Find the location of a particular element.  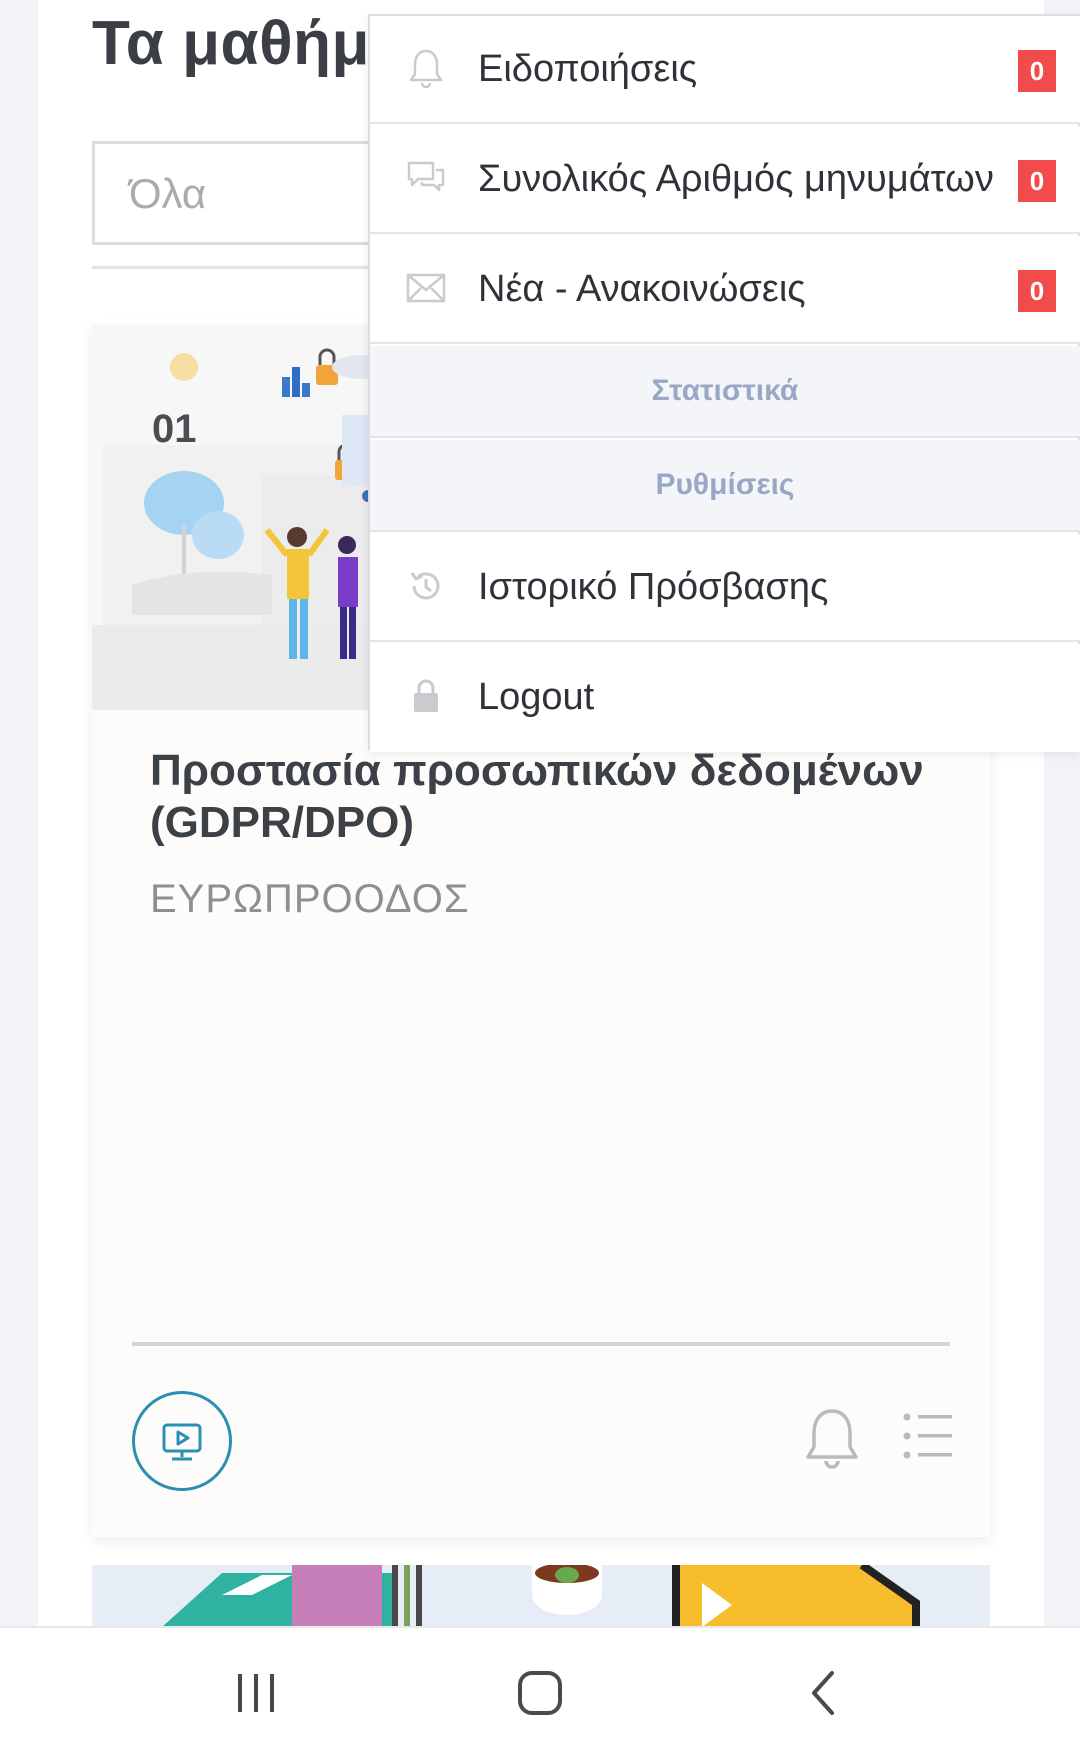

menu-section-settings: Ρυθμίσεις is located at coordinates (725, 486).